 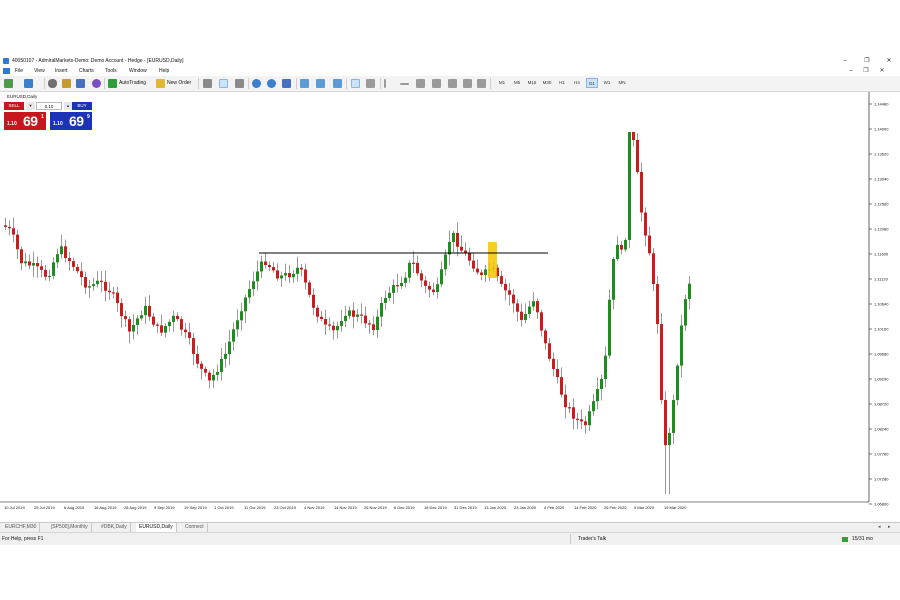 What do you see at coordinates (14, 106) in the screenshot?
I see `sell-button-label: SELL` at bounding box center [14, 106].